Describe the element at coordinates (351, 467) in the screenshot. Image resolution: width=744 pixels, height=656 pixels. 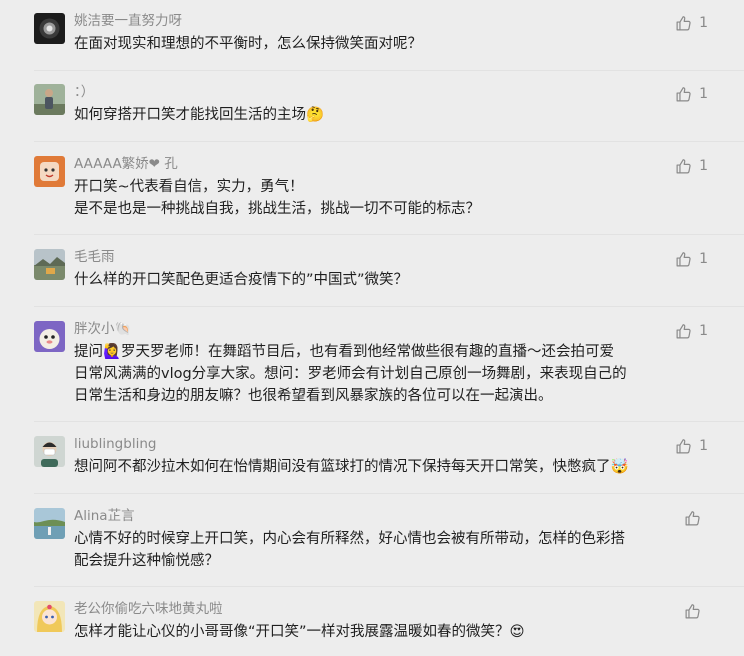
I see `comment-text: 想问阿不都沙拉木如何在怡情期间没有篮球打的情况下保持每天开口常笑，快憋疯了🤯` at that location.